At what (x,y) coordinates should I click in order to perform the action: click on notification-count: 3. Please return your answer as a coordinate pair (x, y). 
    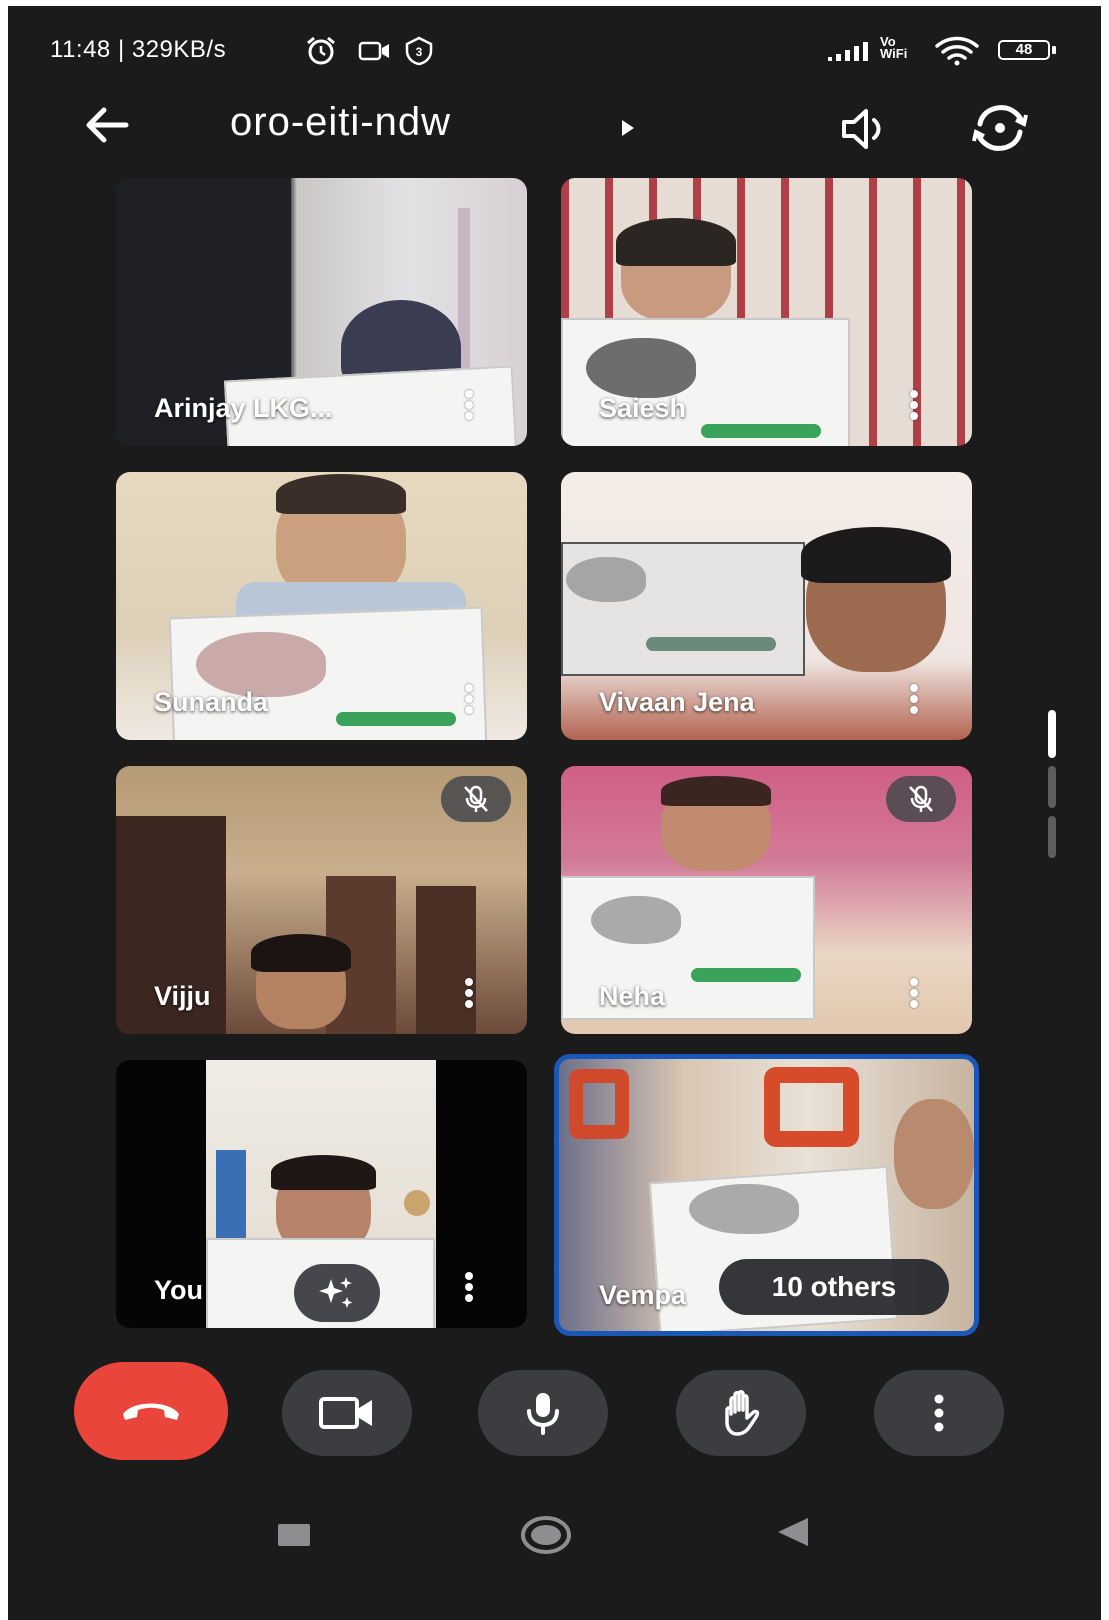
    Looking at the image, I should click on (419, 52).